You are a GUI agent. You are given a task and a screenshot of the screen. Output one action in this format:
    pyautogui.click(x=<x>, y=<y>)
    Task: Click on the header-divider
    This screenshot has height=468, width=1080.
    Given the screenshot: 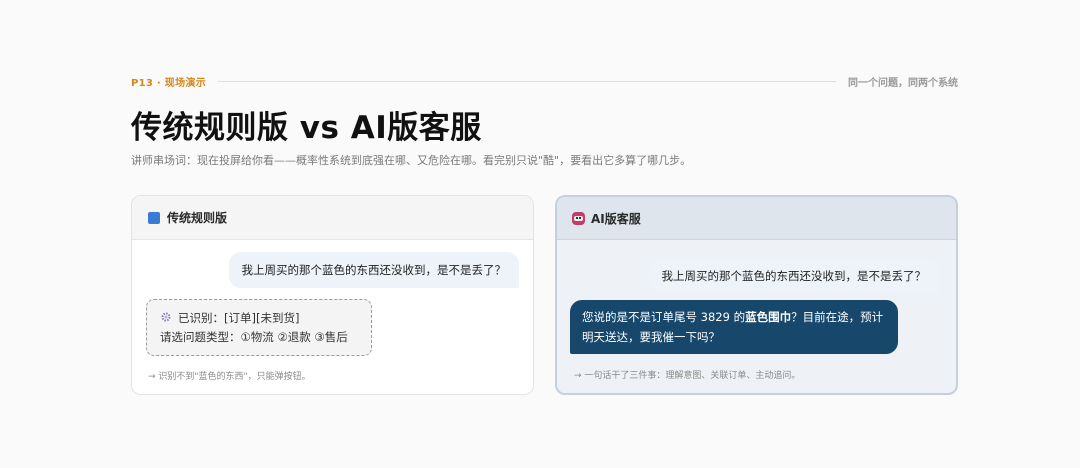 What is the action you would take?
    pyautogui.click(x=527, y=81)
    